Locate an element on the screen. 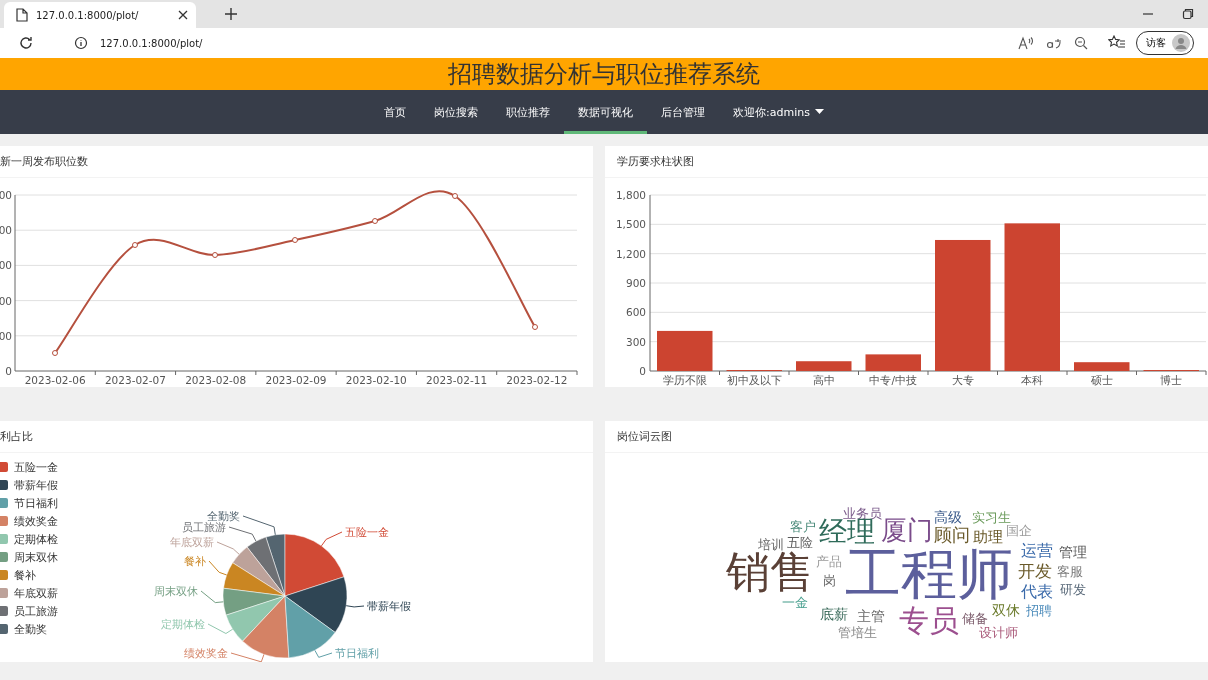 This screenshot has height=680, width=1208. chart-title: 利占比 is located at coordinates (296, 437).